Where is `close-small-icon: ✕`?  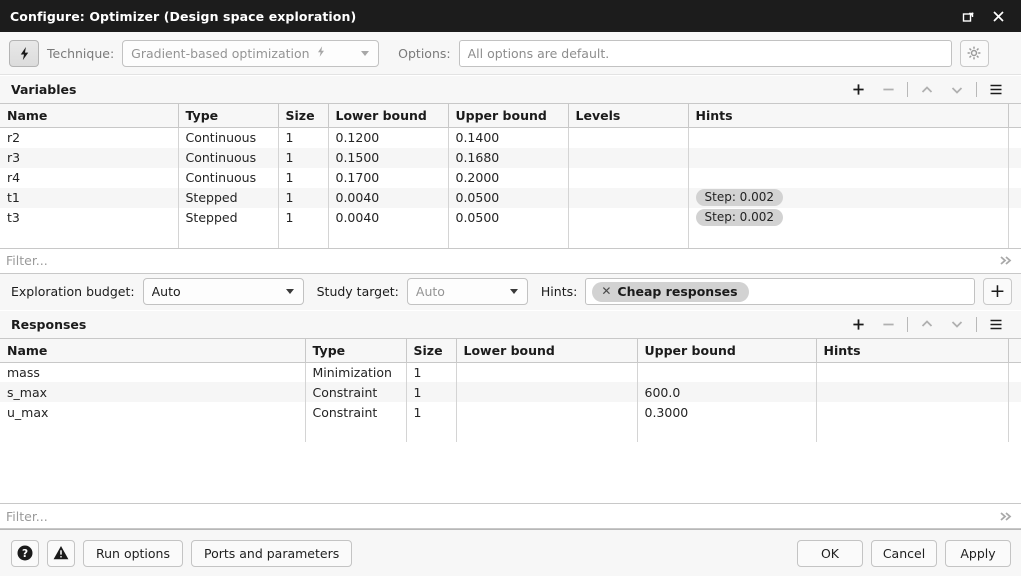 close-small-icon: ✕ is located at coordinates (606, 291).